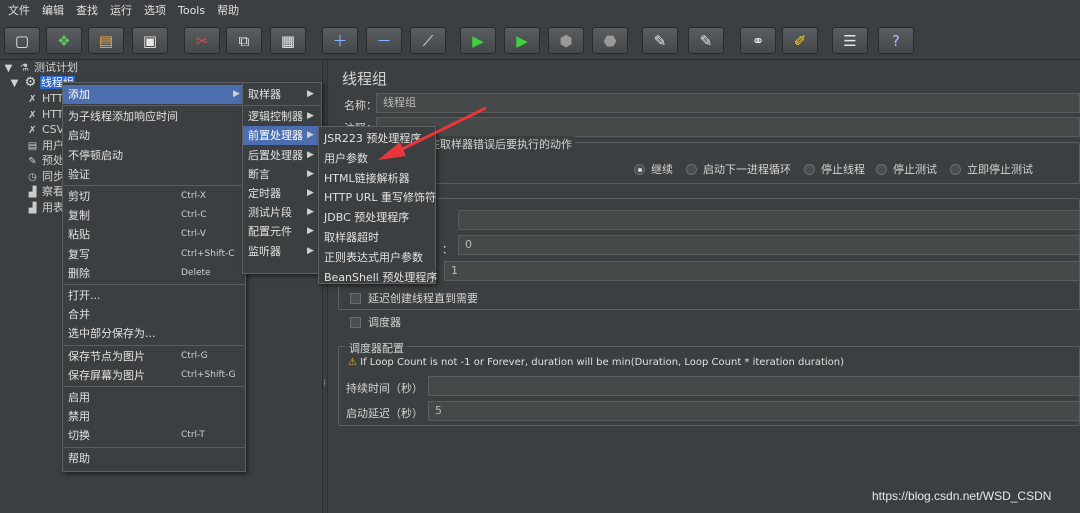 This screenshot has height=513, width=1080. I want to click on shutdown-button: ⬣, so click(610, 40).